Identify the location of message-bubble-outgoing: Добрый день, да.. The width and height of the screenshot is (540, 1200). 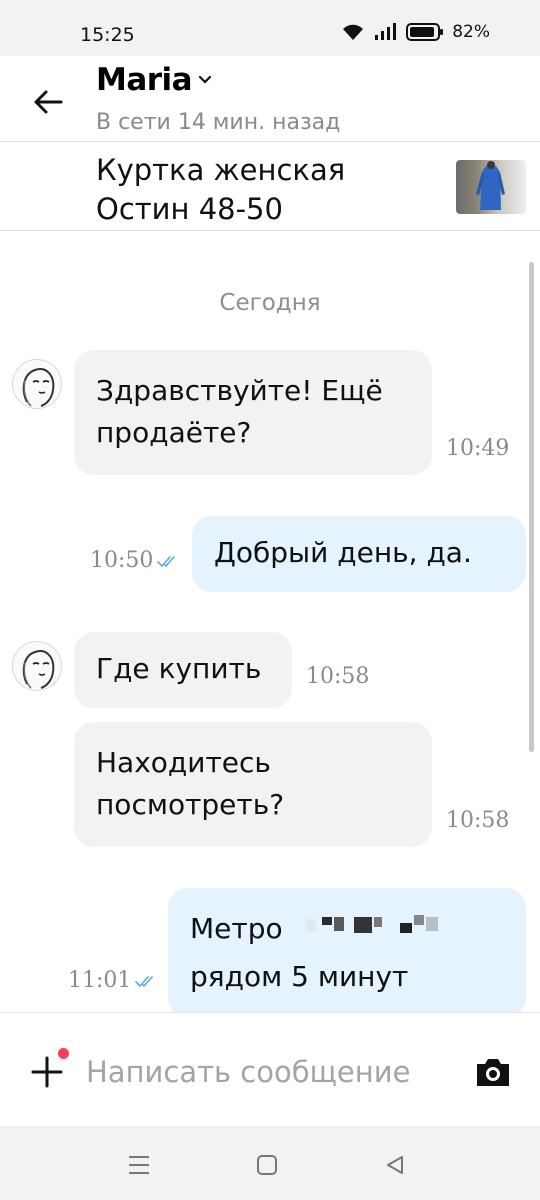
(359, 554).